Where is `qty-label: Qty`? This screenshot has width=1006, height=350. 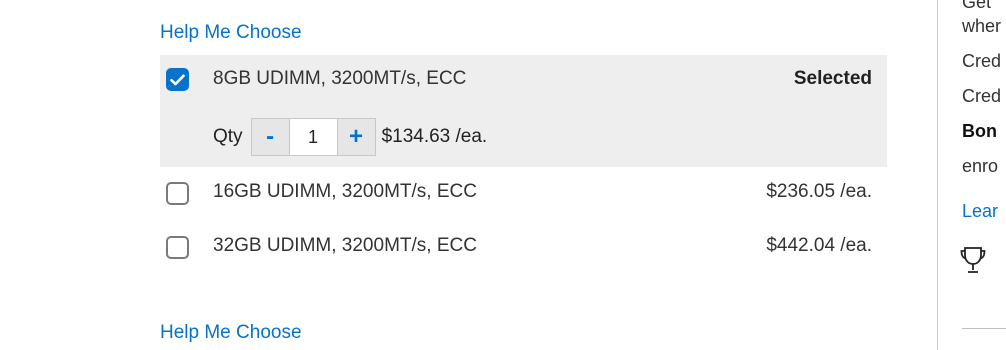
qty-label: Qty is located at coordinates (228, 136).